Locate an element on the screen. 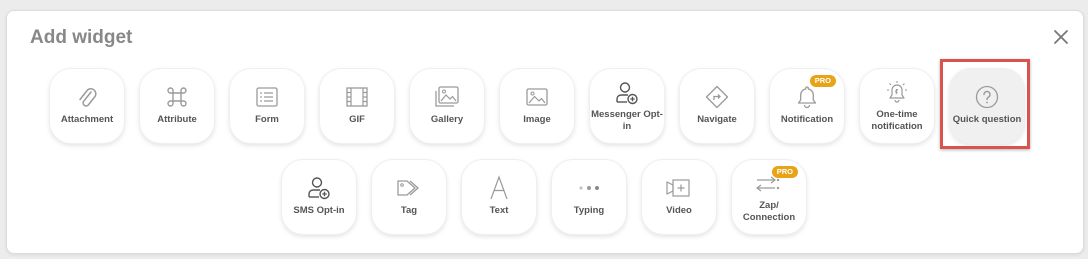  tag-icon is located at coordinates (409, 188).